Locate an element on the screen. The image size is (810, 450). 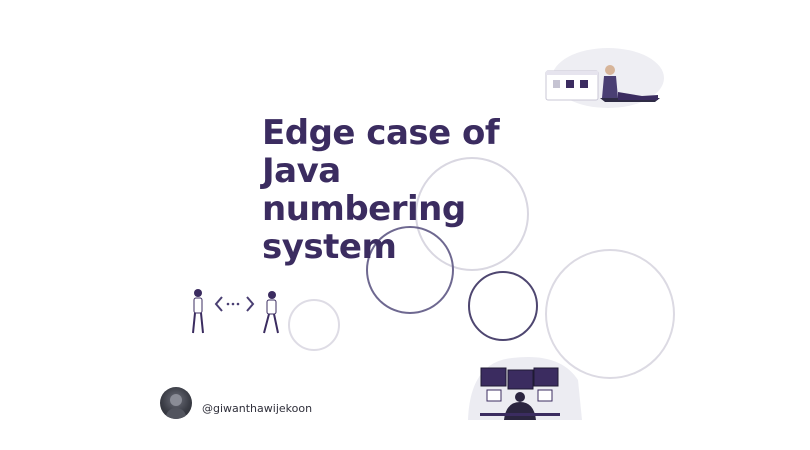
avatar is located at coordinates (176, 403).